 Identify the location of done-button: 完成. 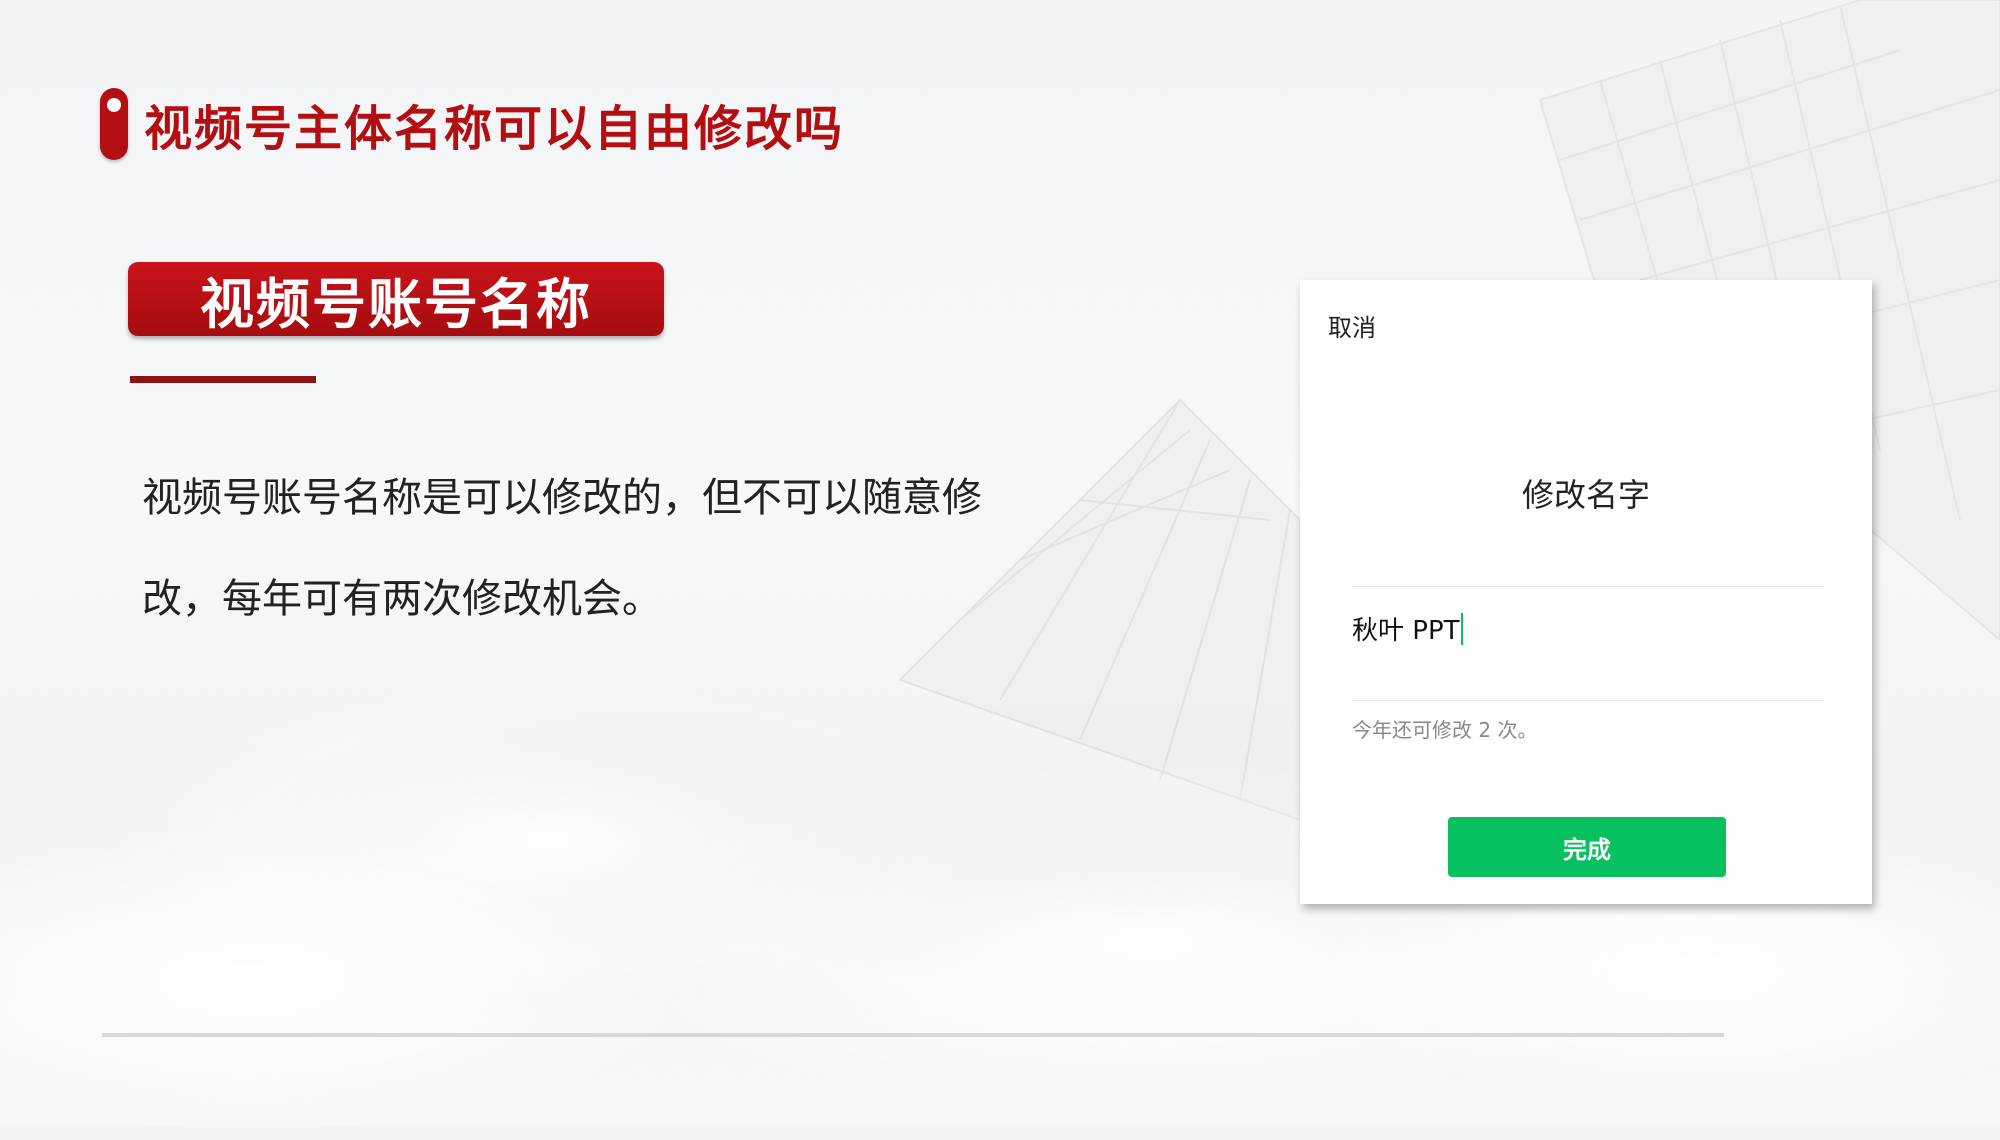
(1587, 847).